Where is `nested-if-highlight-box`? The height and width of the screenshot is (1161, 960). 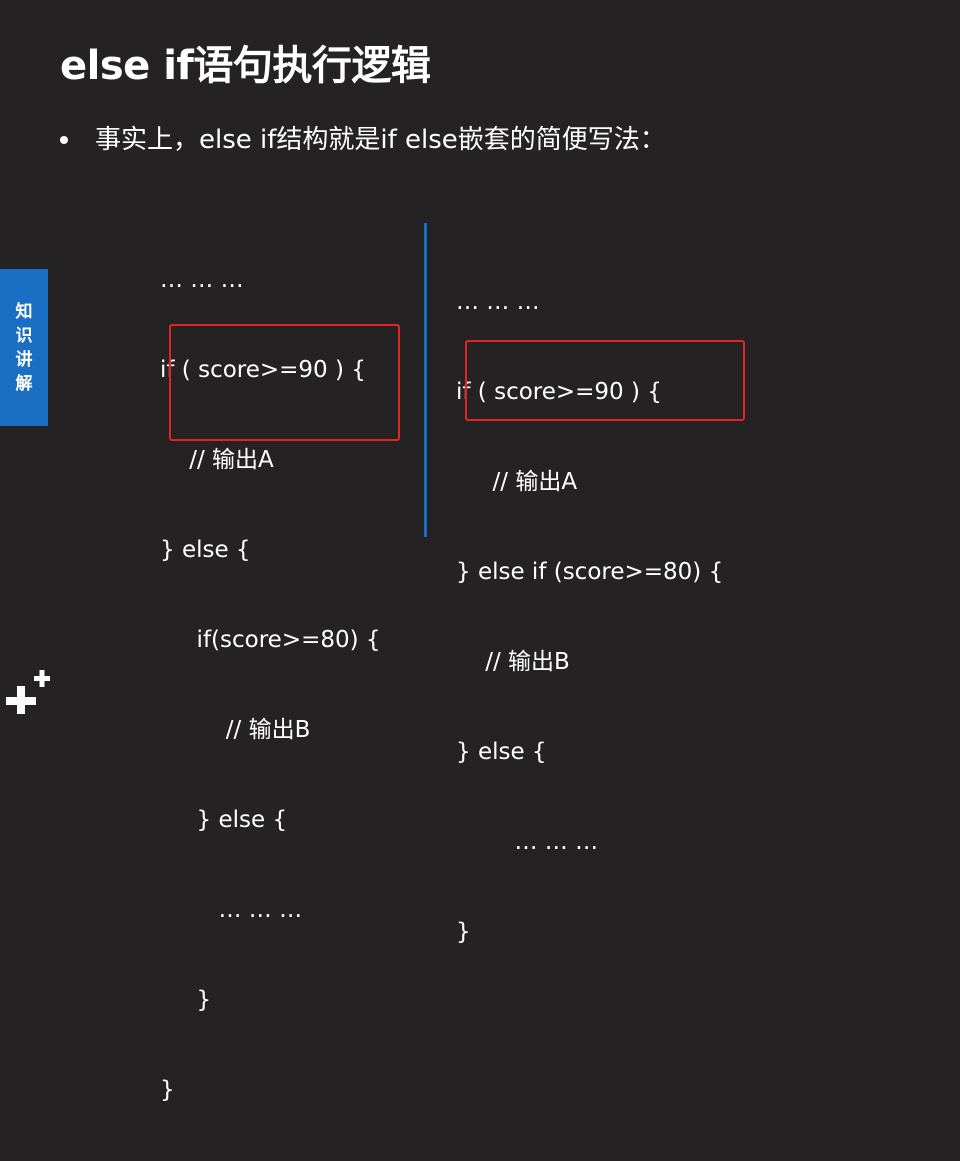
nested-if-highlight-box is located at coordinates (284, 382).